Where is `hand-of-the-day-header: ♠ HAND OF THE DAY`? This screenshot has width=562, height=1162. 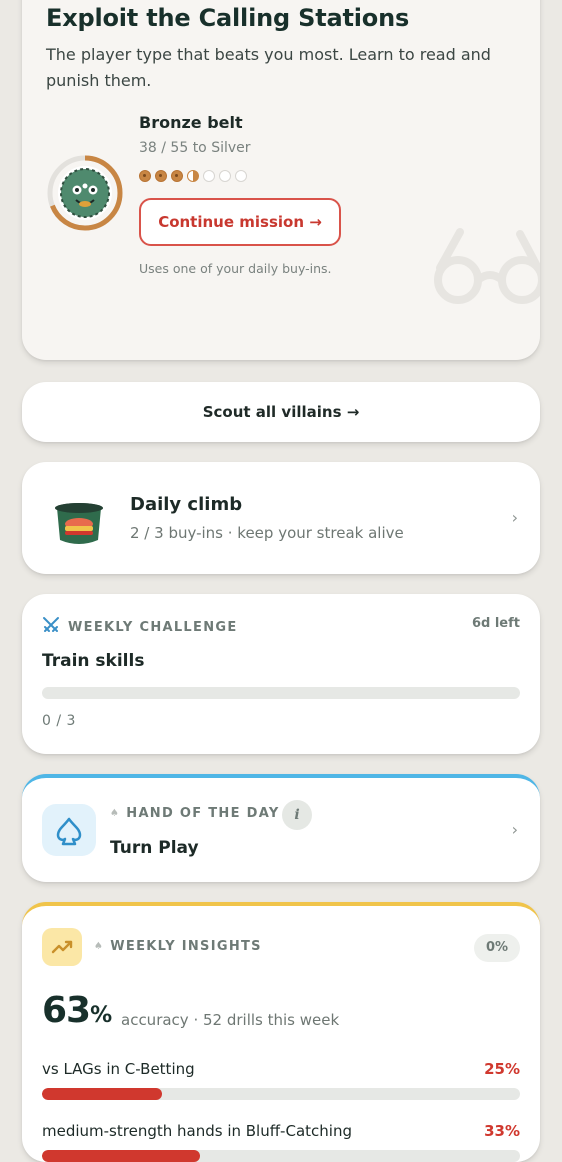 hand-of-the-day-header: ♠ HAND OF THE DAY is located at coordinates (195, 813).